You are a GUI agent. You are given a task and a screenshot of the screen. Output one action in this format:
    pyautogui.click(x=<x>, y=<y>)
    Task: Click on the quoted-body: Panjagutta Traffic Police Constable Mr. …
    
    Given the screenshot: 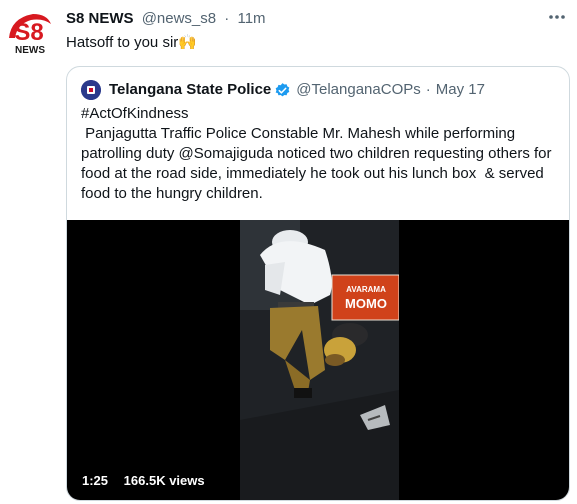 What is the action you would take?
    pyautogui.click(x=318, y=163)
    